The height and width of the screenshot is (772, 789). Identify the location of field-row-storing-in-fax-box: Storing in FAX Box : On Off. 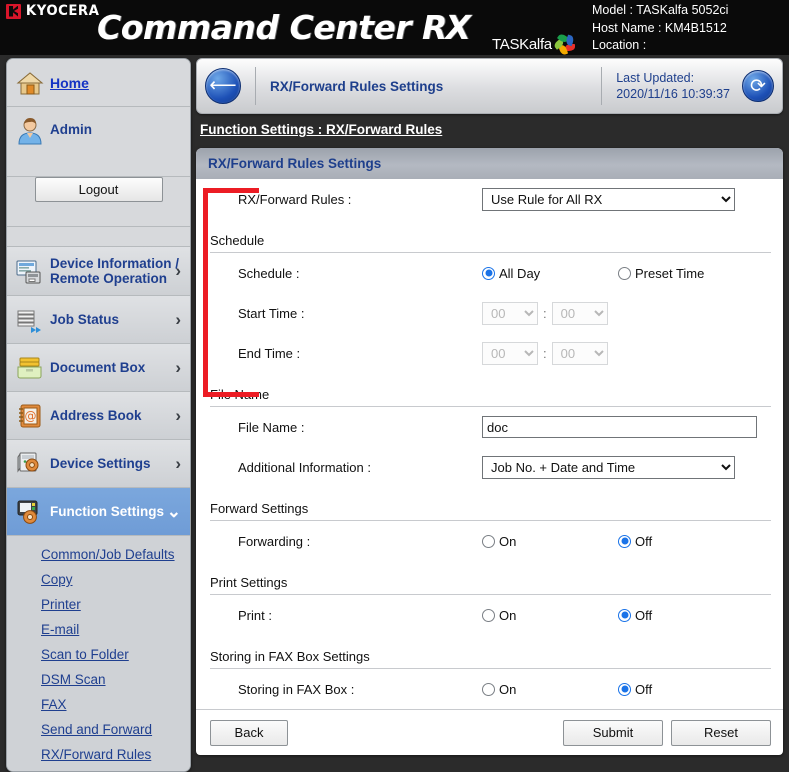
(490, 689).